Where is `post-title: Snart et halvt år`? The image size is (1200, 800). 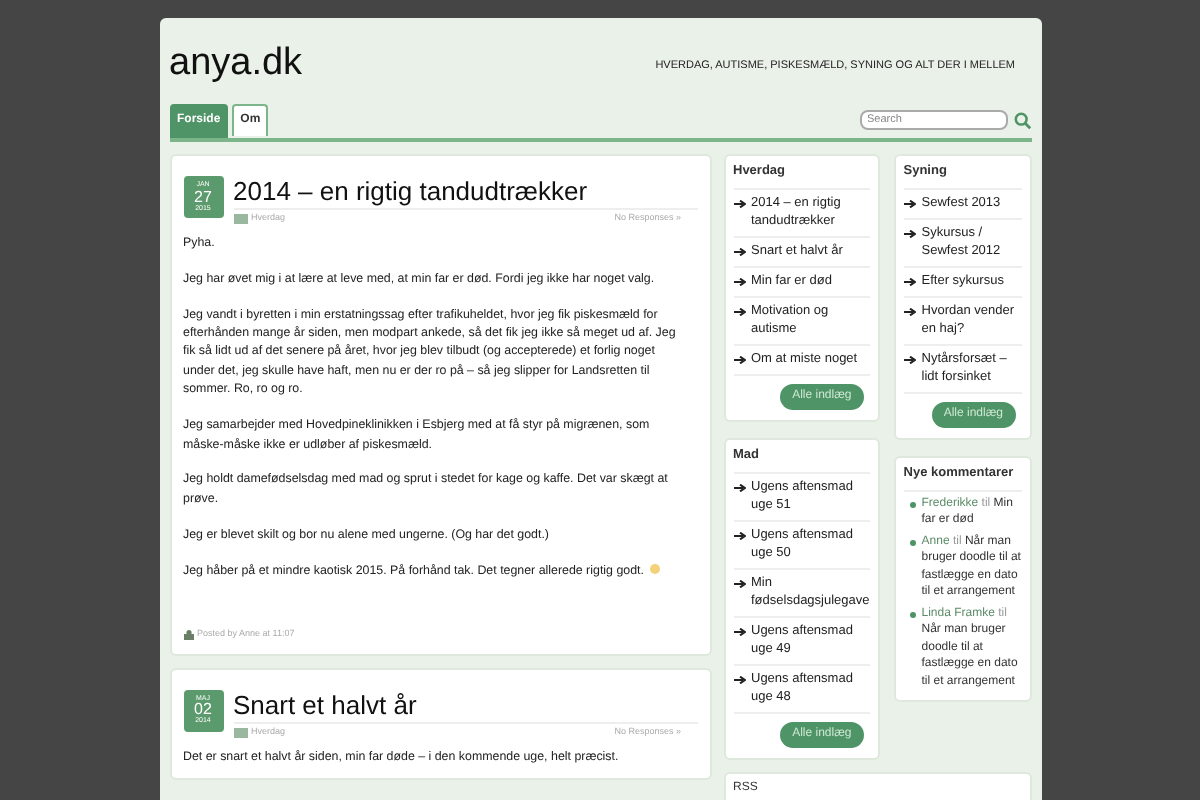
post-title: Snart et halvt år is located at coordinates (465, 704).